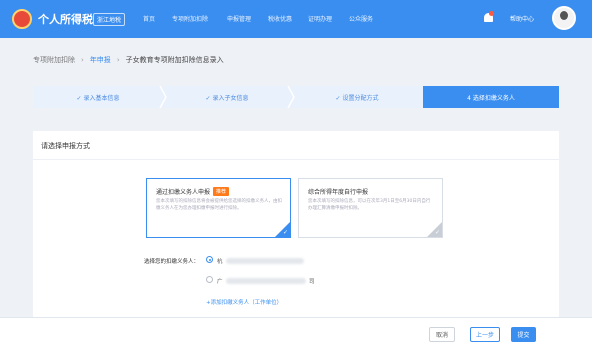 This screenshot has width=592, height=350. I want to click on nav-declaration: 申报管理, so click(239, 18).